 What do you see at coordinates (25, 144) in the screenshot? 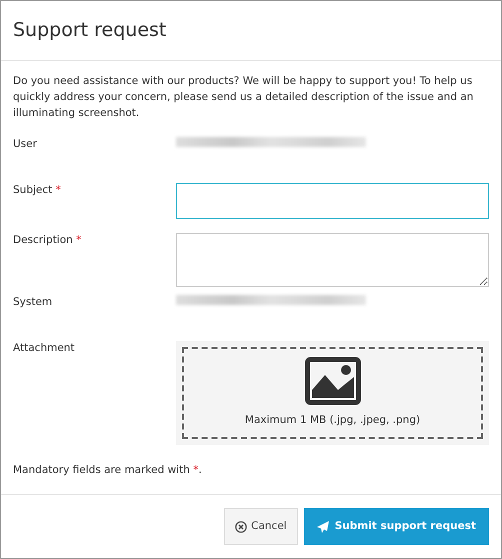
I see `field-label: User` at bounding box center [25, 144].